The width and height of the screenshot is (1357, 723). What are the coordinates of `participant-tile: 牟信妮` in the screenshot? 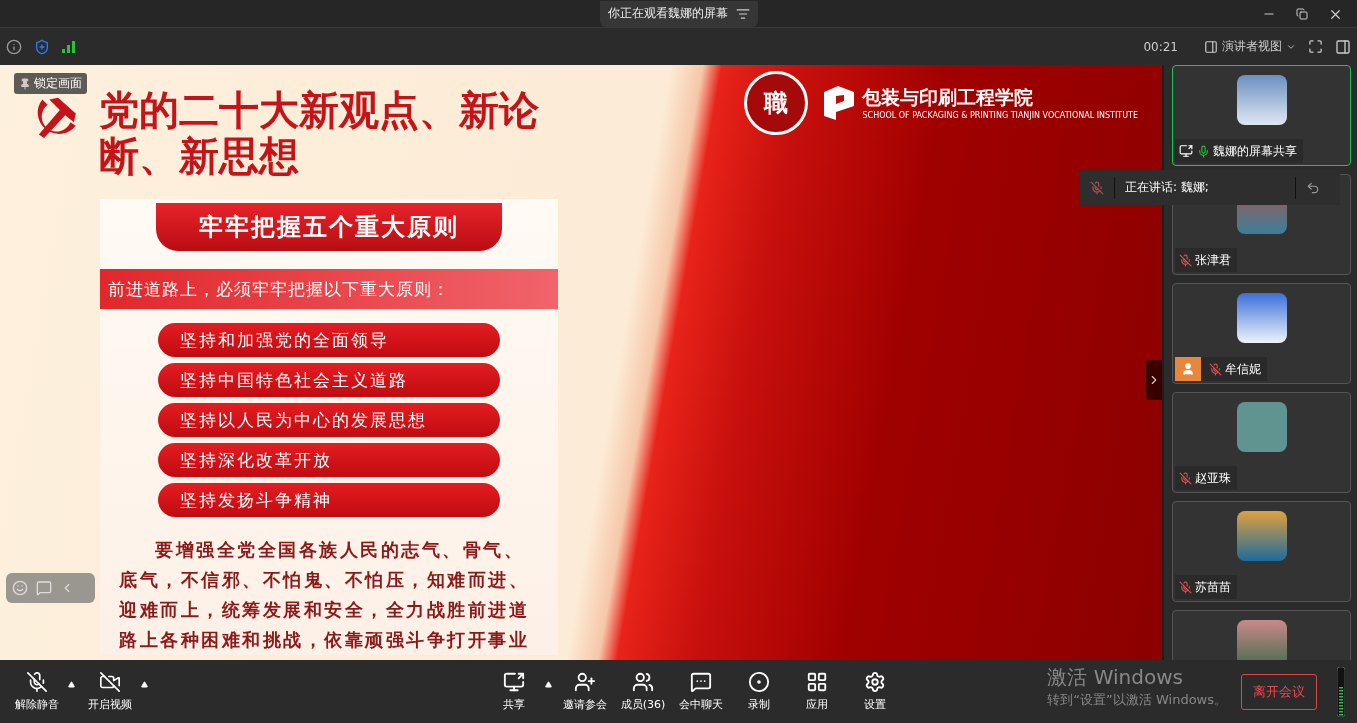 It's located at (1261, 333).